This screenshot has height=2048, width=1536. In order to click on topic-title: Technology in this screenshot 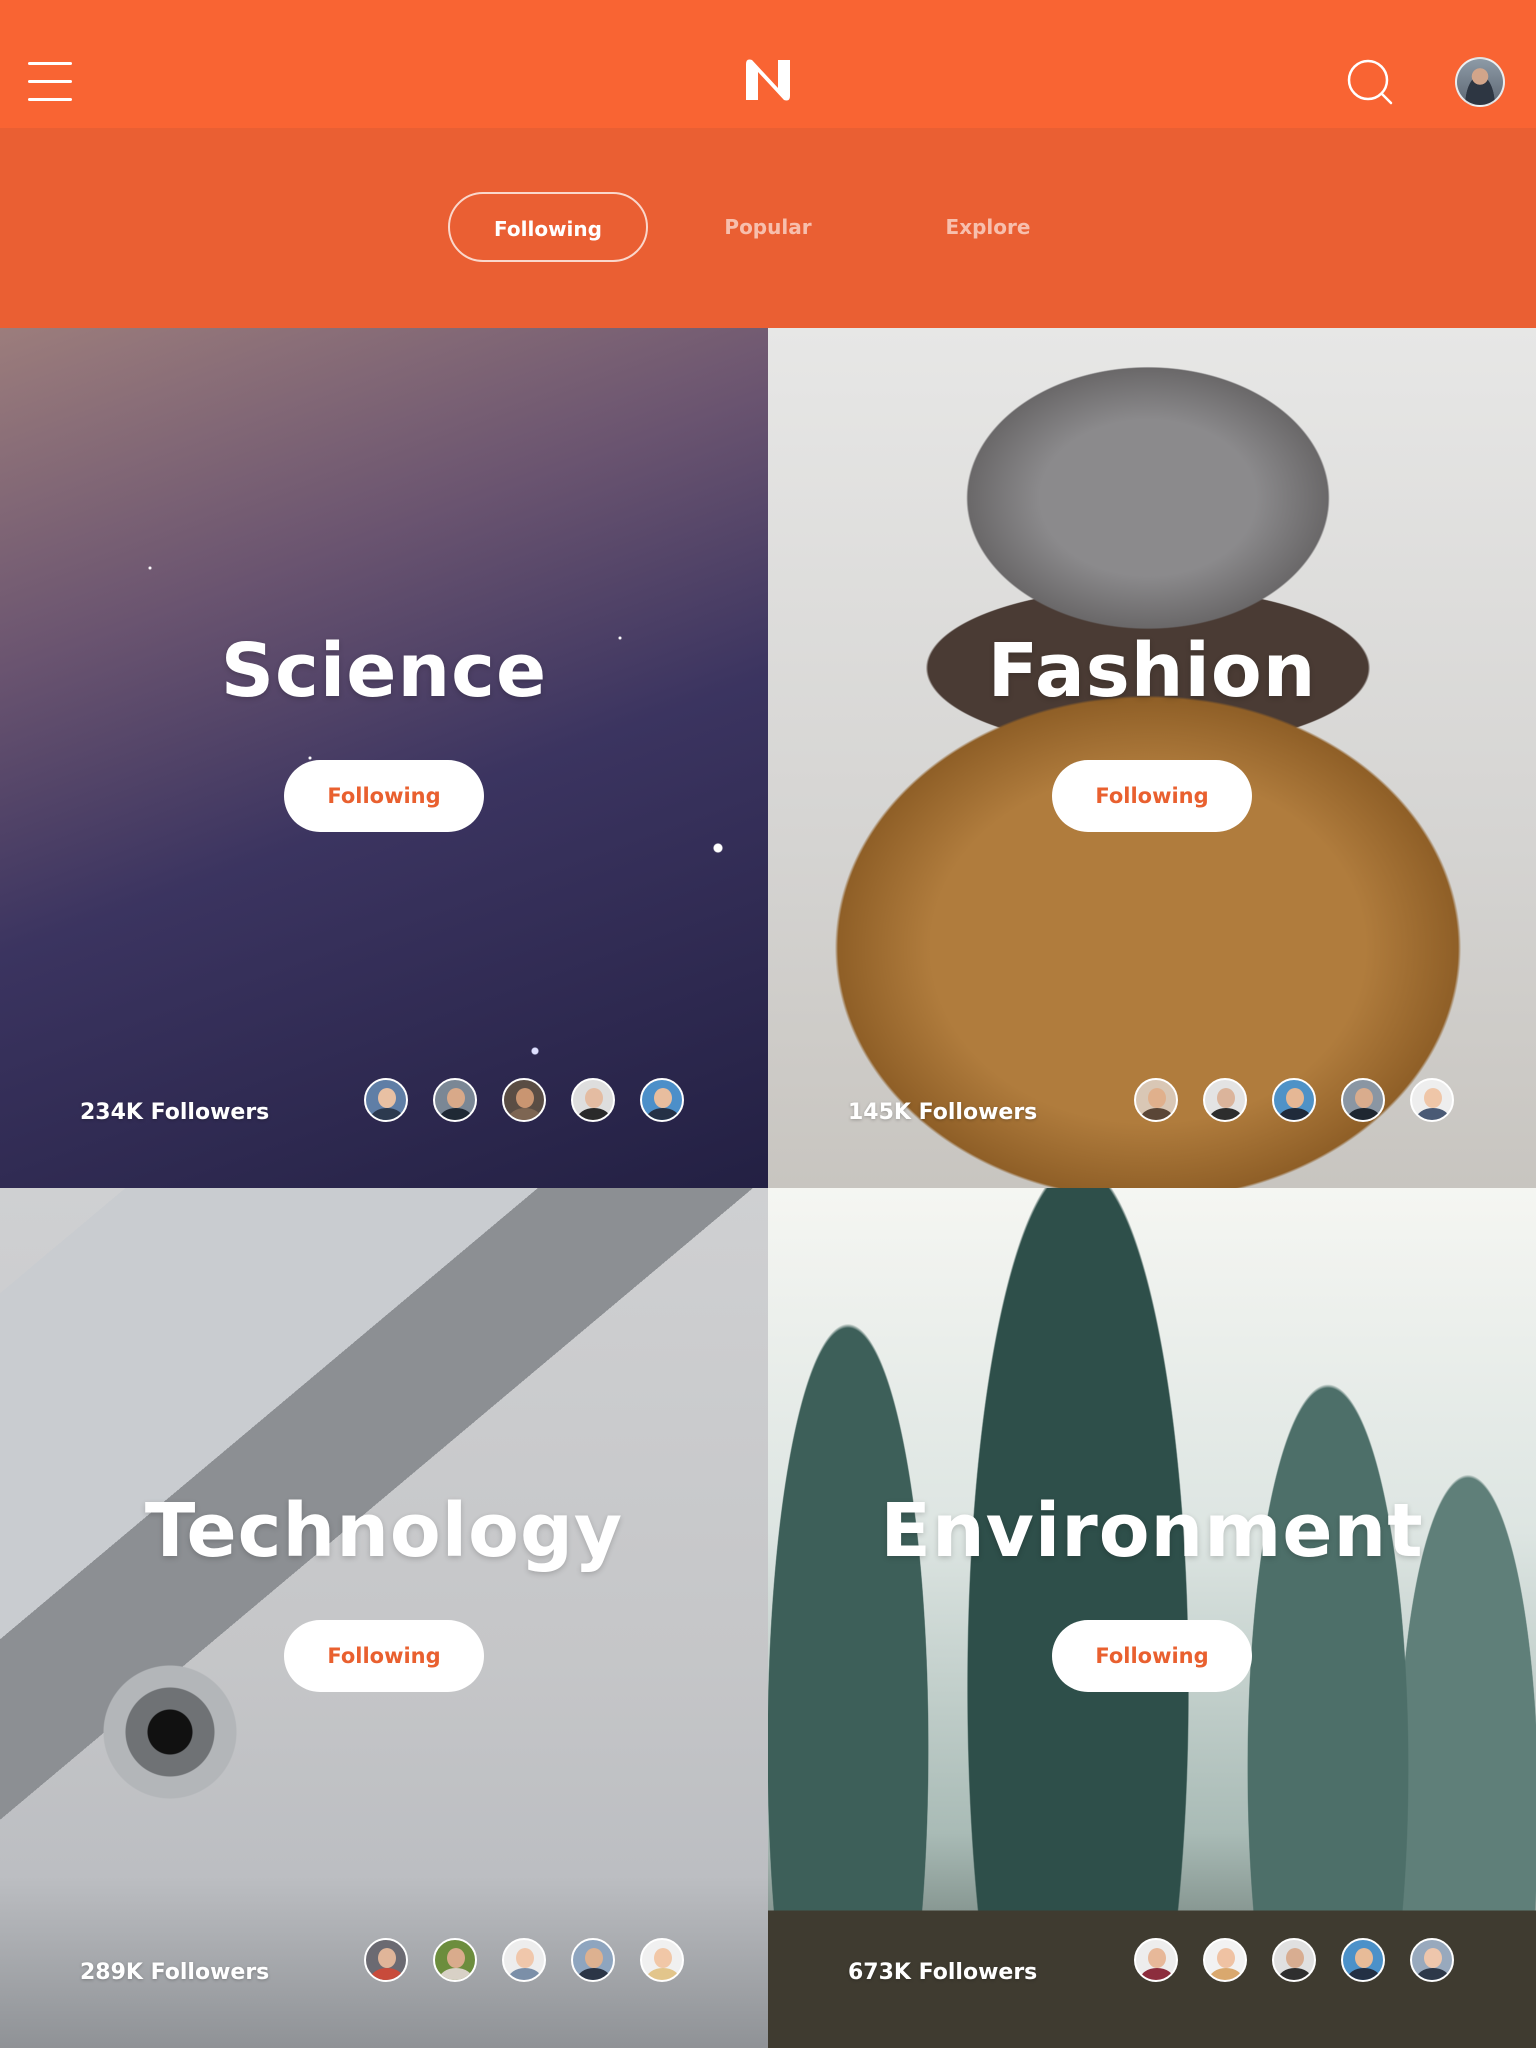, I will do `click(384, 1531)`.